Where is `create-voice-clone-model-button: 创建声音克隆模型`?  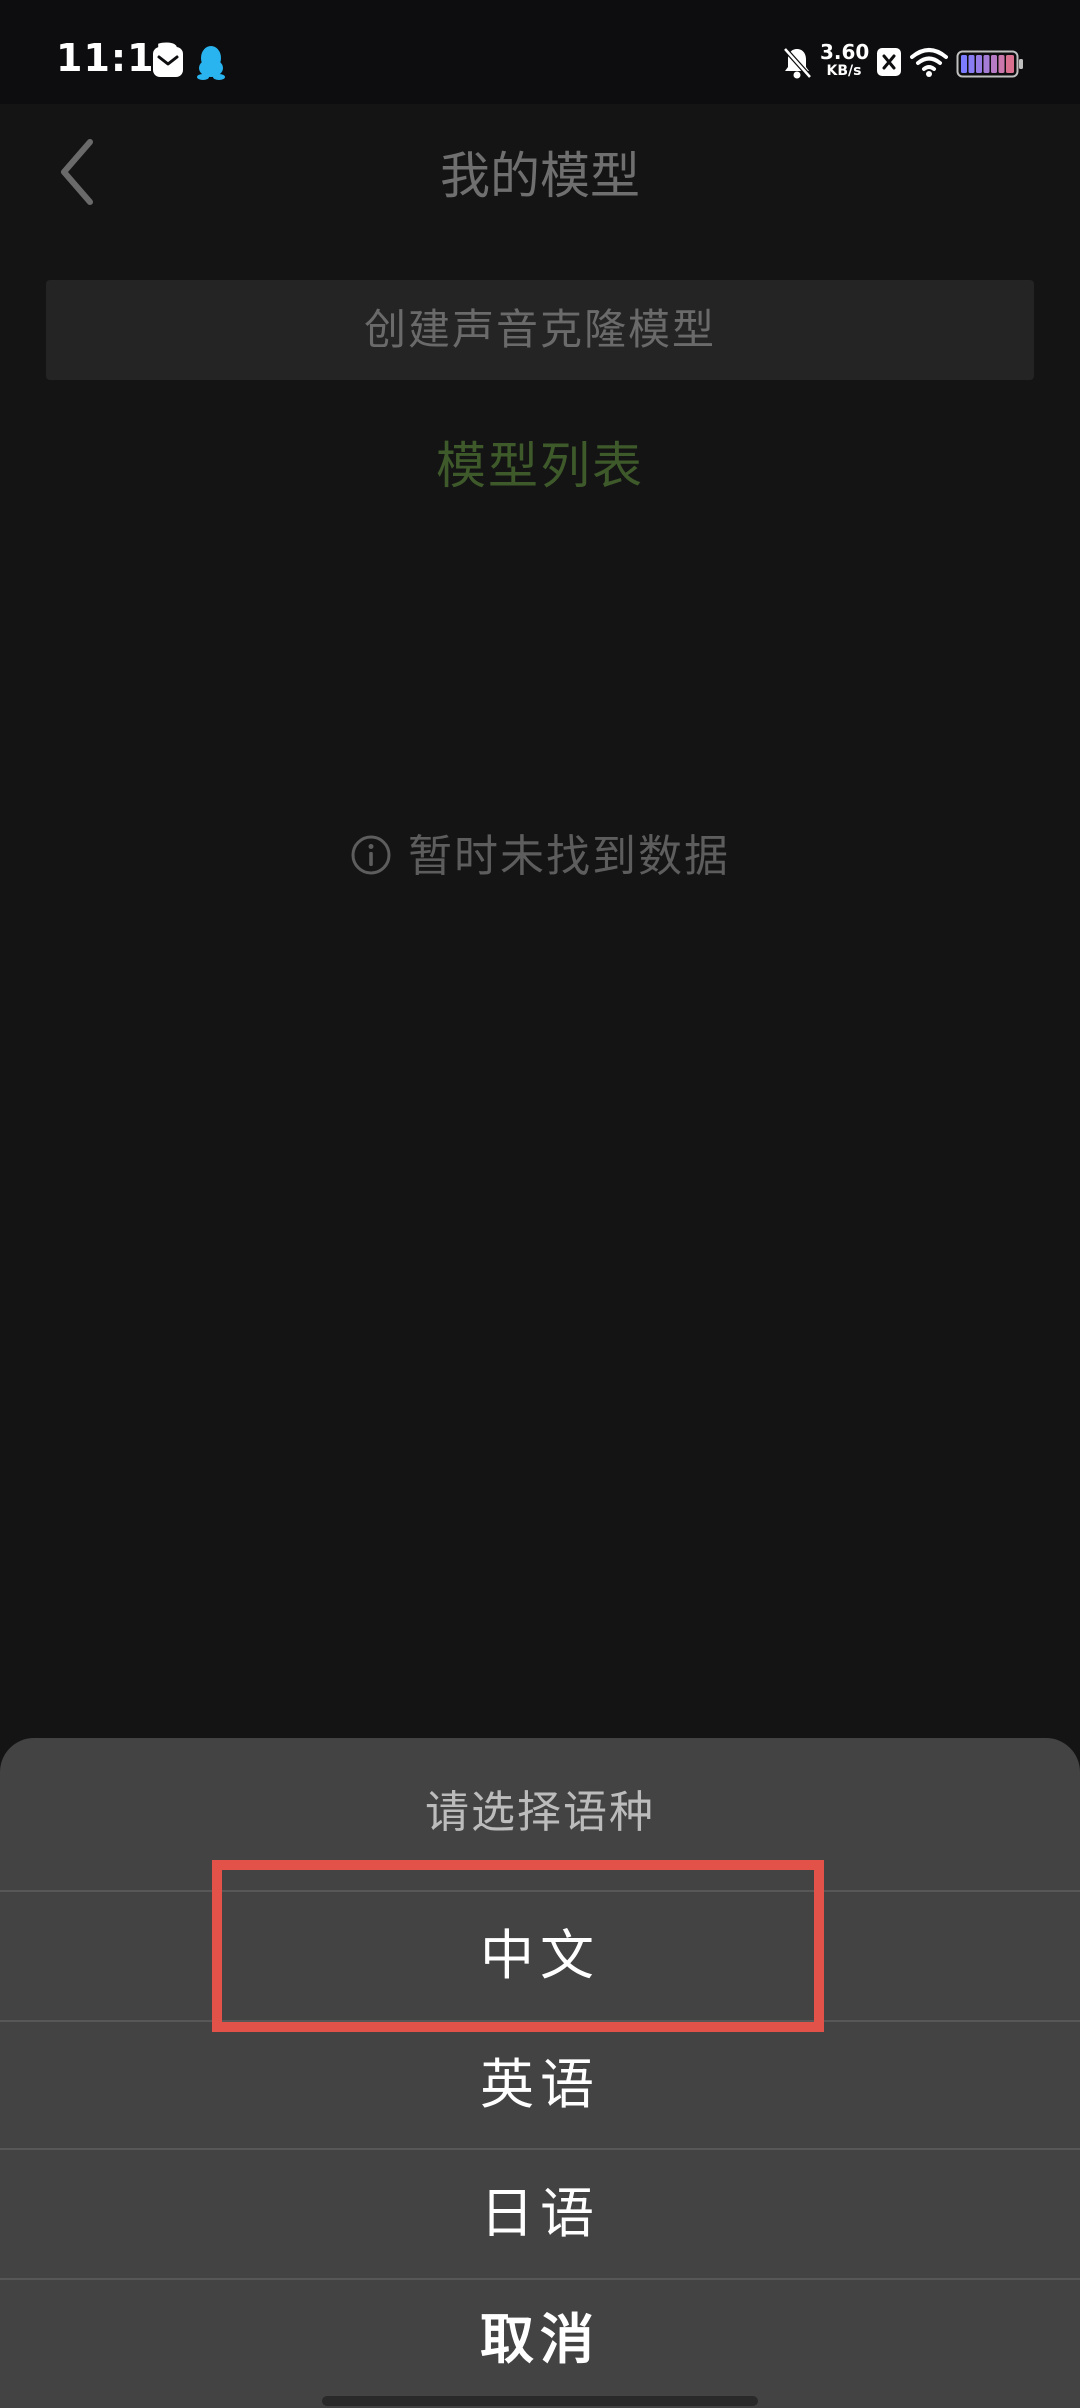
create-voice-clone-model-button: 创建声音克隆模型 is located at coordinates (540, 330).